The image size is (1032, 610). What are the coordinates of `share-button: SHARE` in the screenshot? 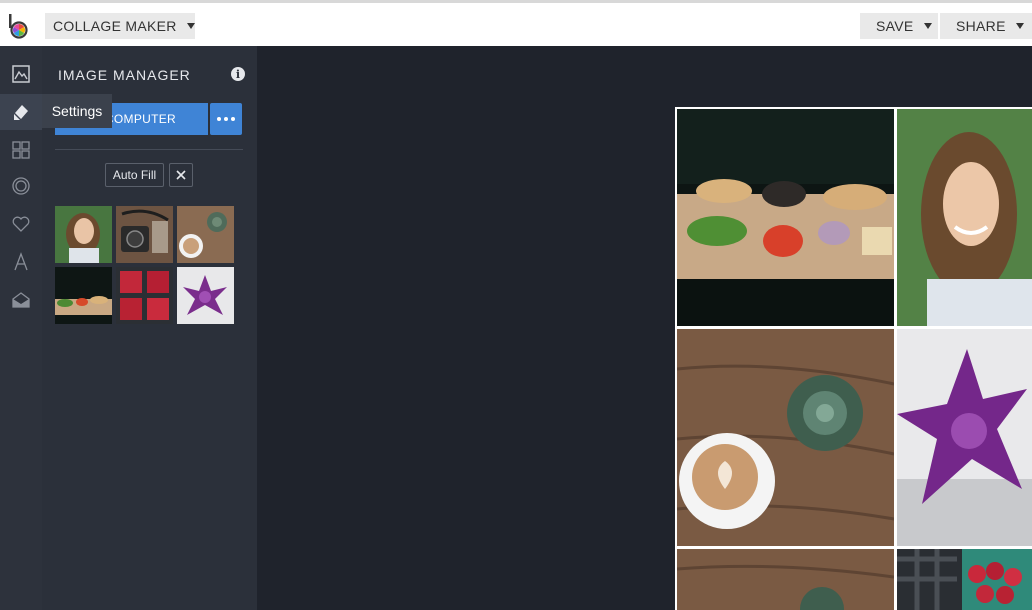 It's located at (986, 26).